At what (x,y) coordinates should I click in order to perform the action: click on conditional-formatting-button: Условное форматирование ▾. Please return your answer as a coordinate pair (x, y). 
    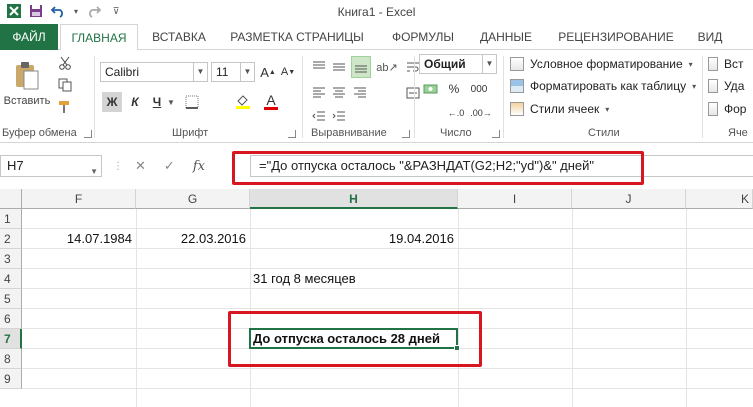
    Looking at the image, I should click on (601, 64).